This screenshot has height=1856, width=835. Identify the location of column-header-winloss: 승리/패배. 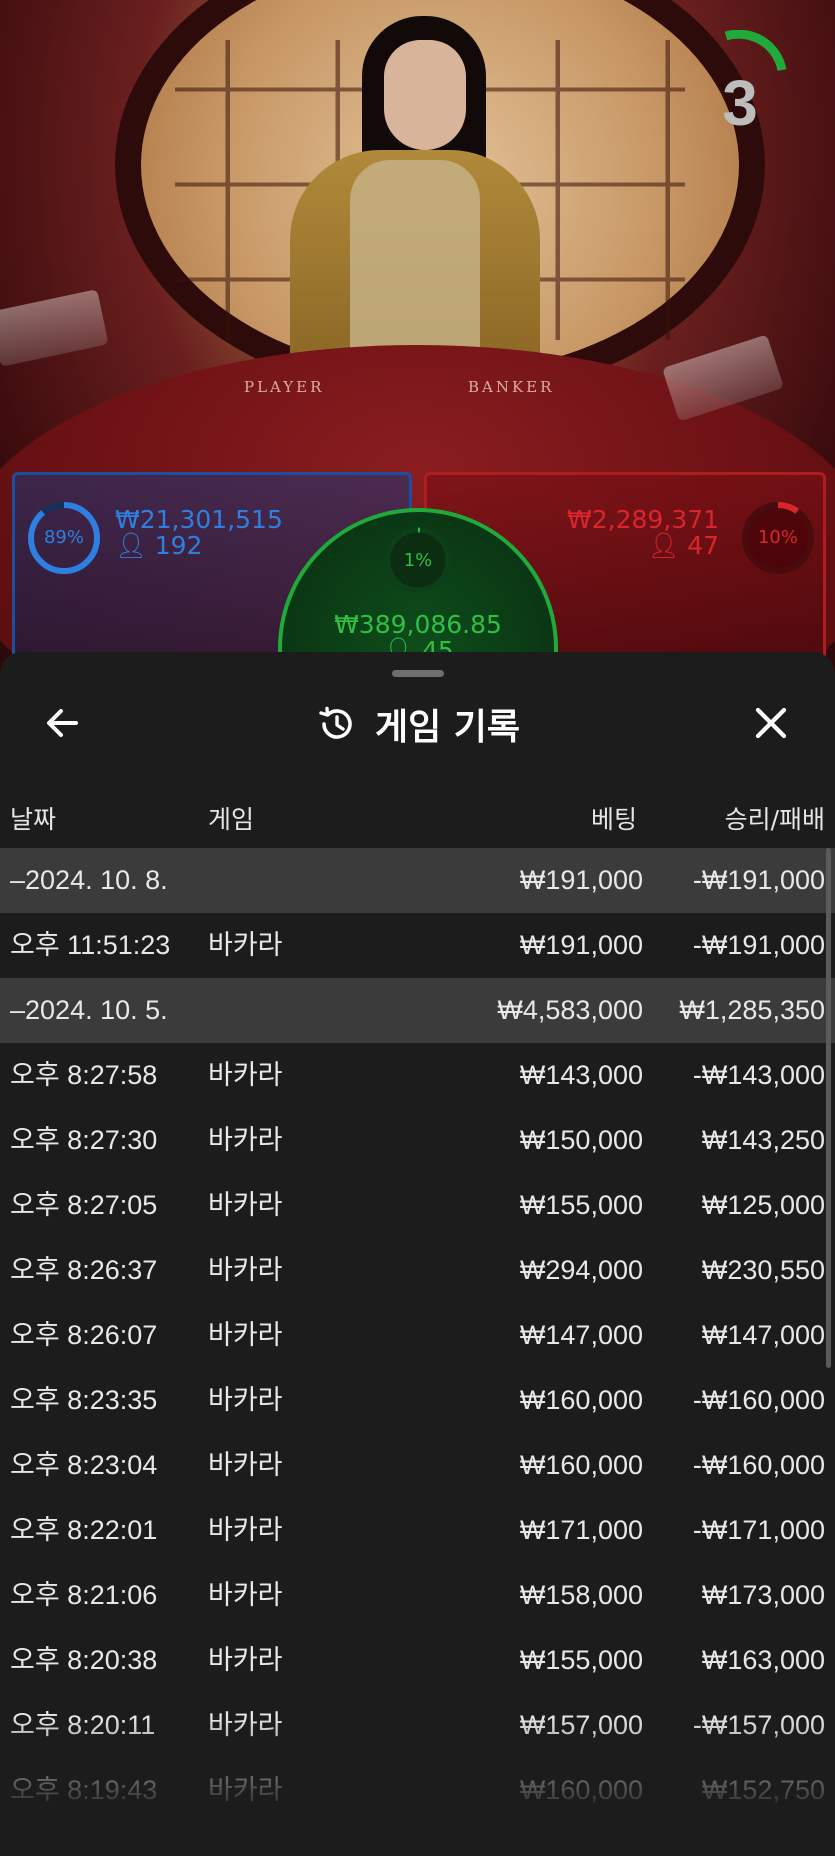
(774, 819).